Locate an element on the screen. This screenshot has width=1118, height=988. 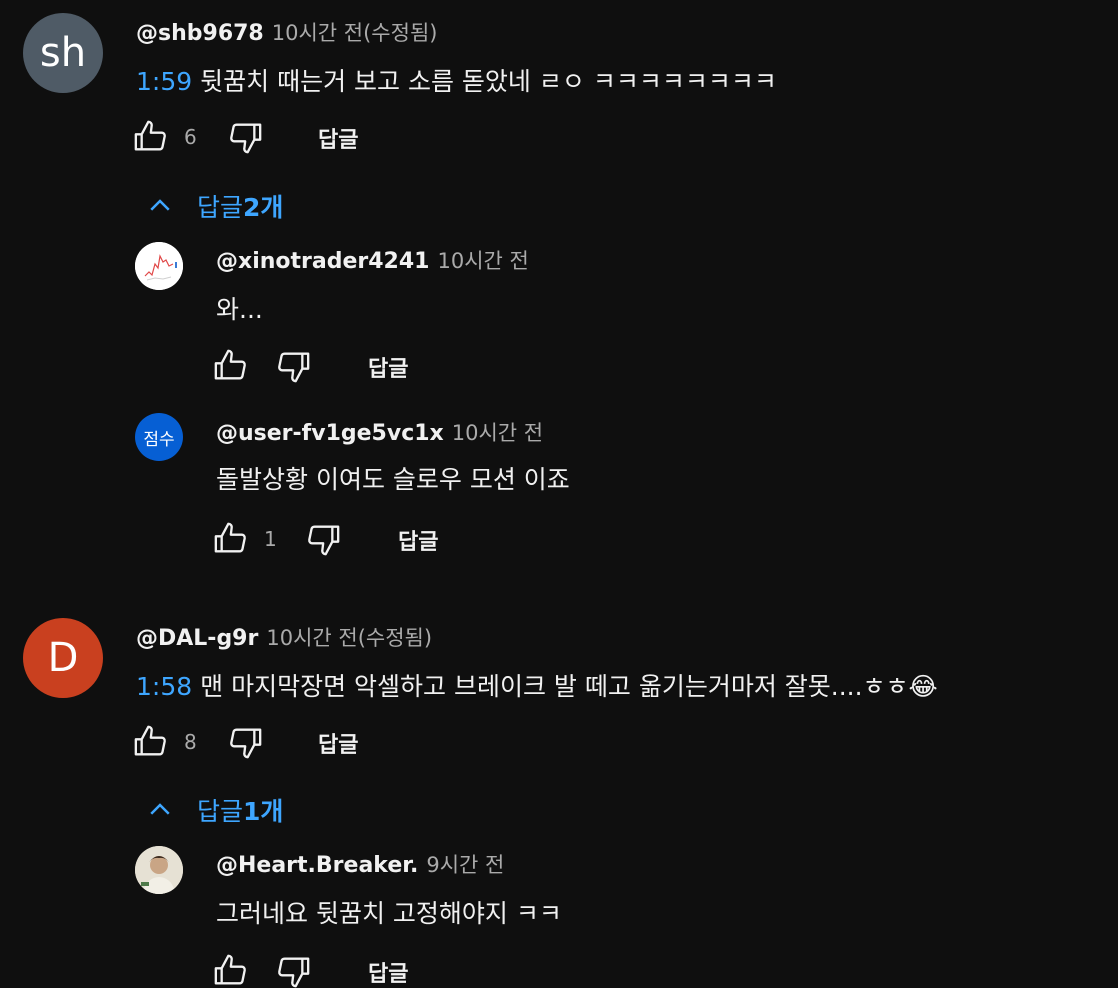
author-name: @DAL-g9r is located at coordinates (197, 638).